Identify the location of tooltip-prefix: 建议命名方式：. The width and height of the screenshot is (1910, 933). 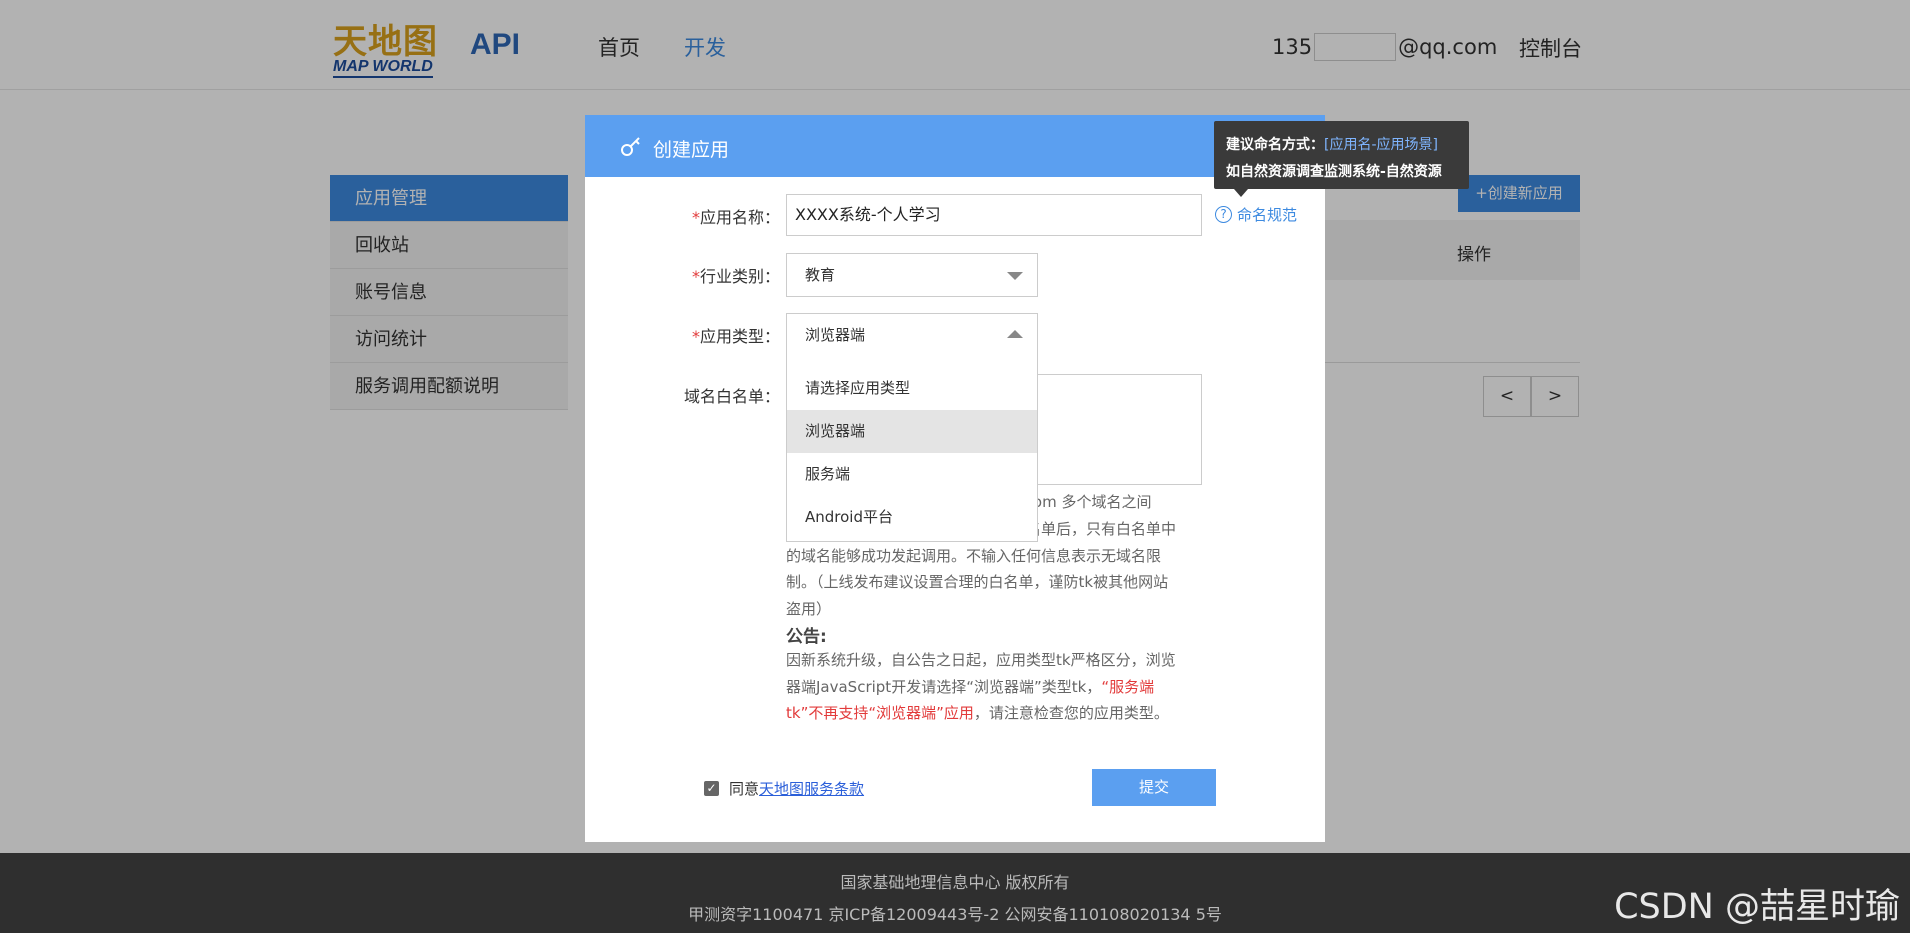
(1275, 145).